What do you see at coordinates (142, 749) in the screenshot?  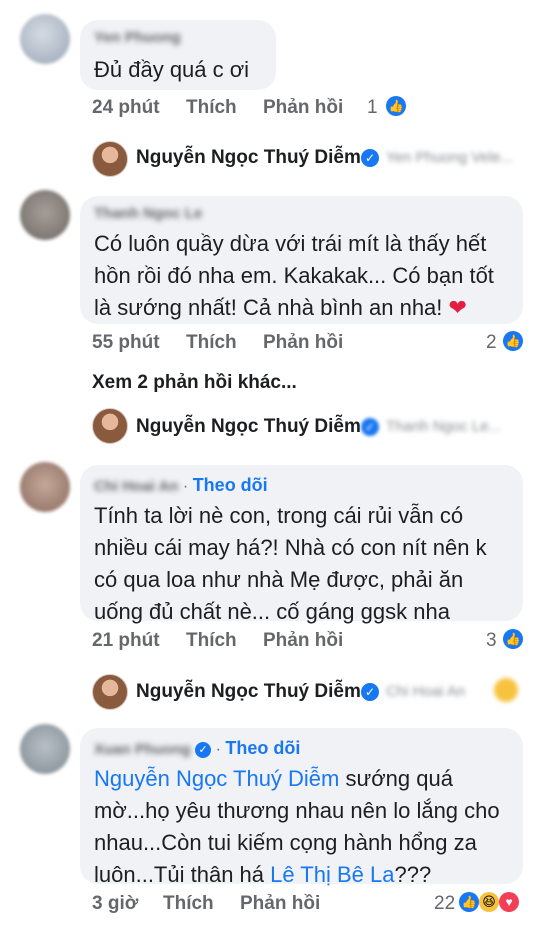 I see `commenter-name: Xuan Phuong` at bounding box center [142, 749].